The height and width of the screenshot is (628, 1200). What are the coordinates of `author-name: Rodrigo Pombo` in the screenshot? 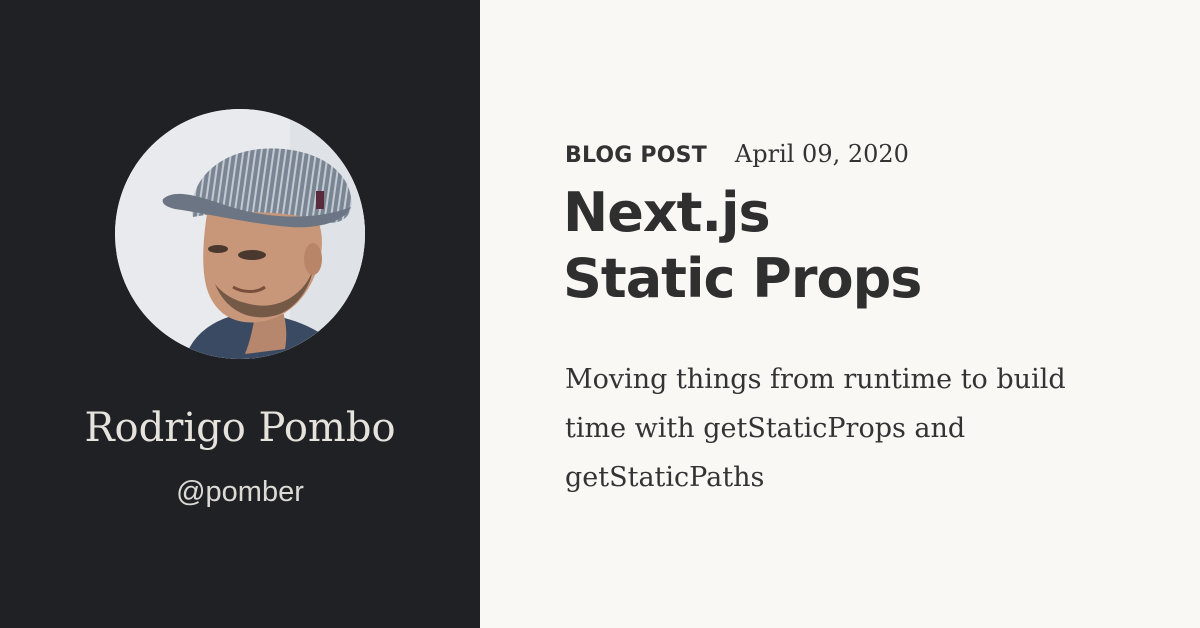 It's located at (240, 428).